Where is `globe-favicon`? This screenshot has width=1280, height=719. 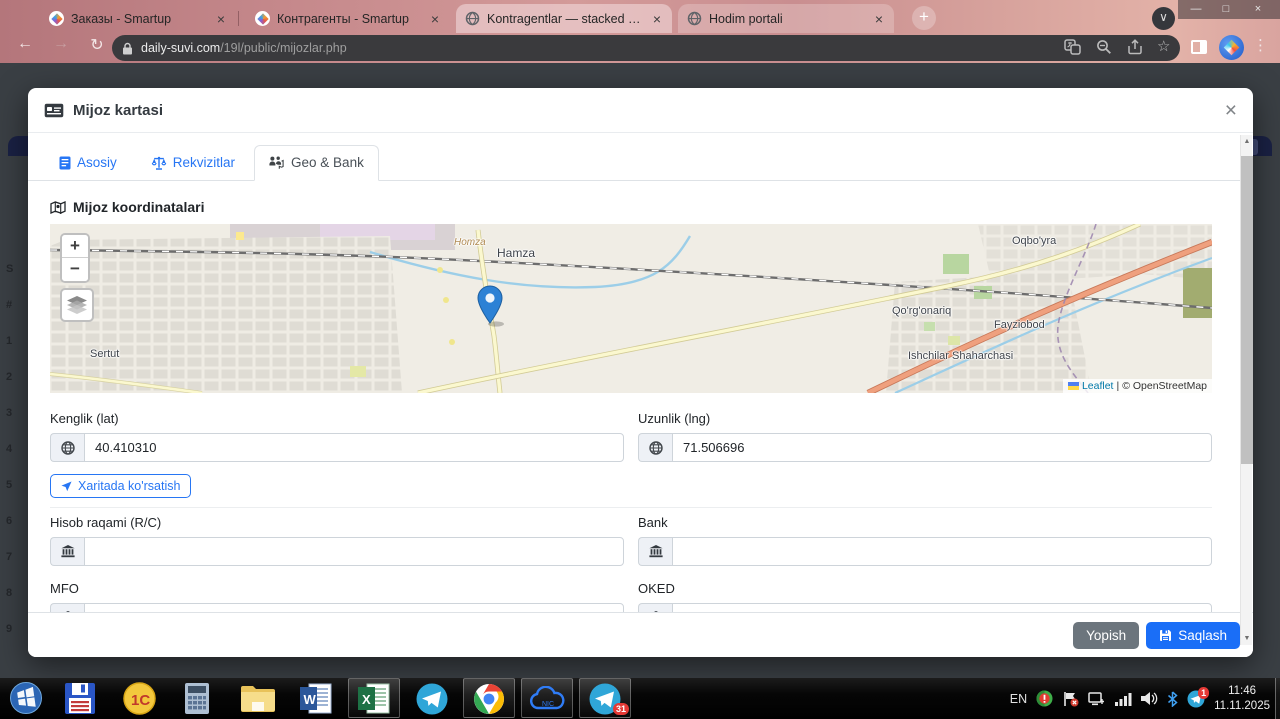 globe-favicon is located at coordinates (694, 18).